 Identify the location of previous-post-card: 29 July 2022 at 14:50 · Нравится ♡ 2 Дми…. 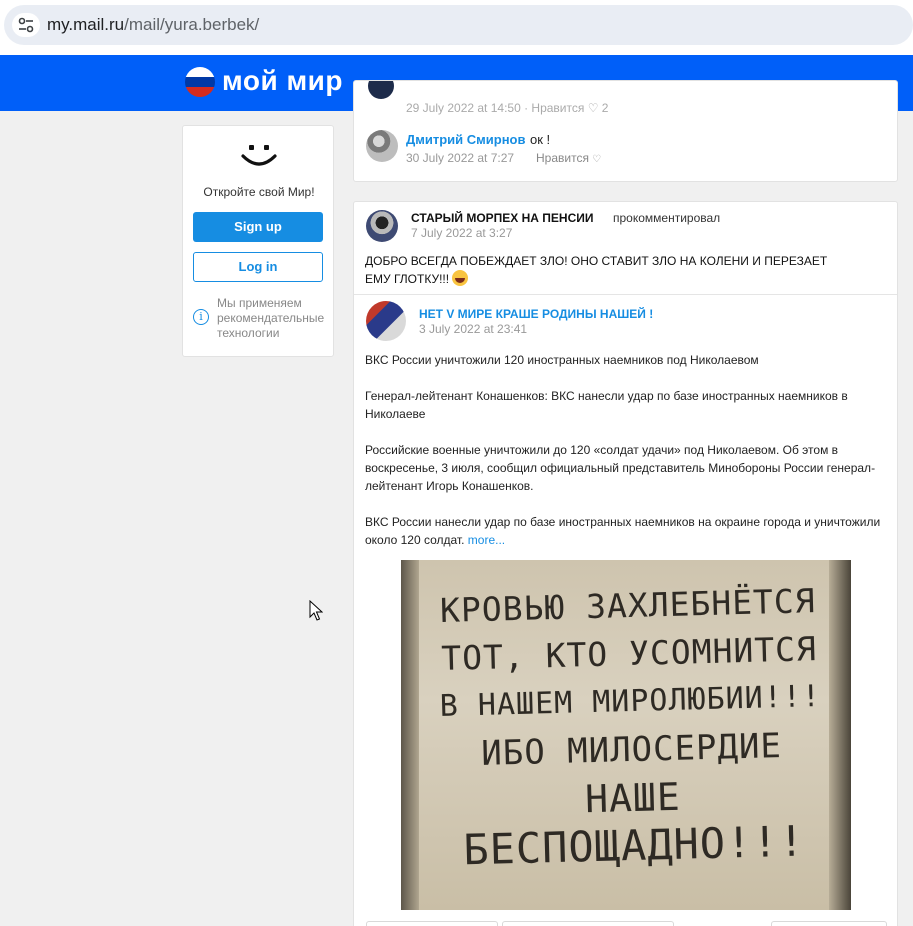
(625, 131).